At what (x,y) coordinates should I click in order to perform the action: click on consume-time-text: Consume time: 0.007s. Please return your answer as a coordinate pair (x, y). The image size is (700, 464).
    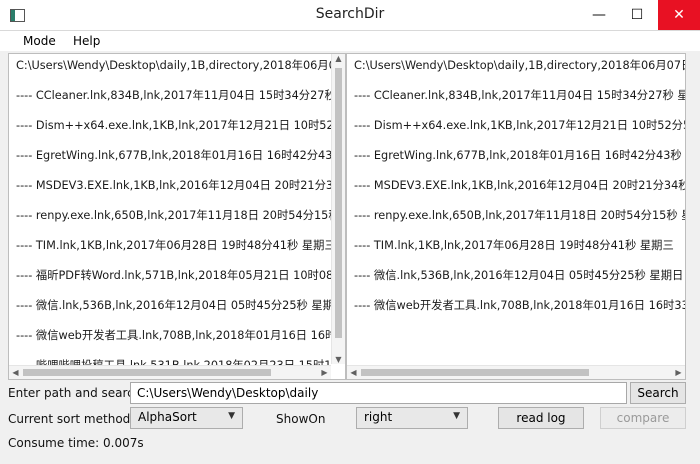
    Looking at the image, I should click on (76, 443).